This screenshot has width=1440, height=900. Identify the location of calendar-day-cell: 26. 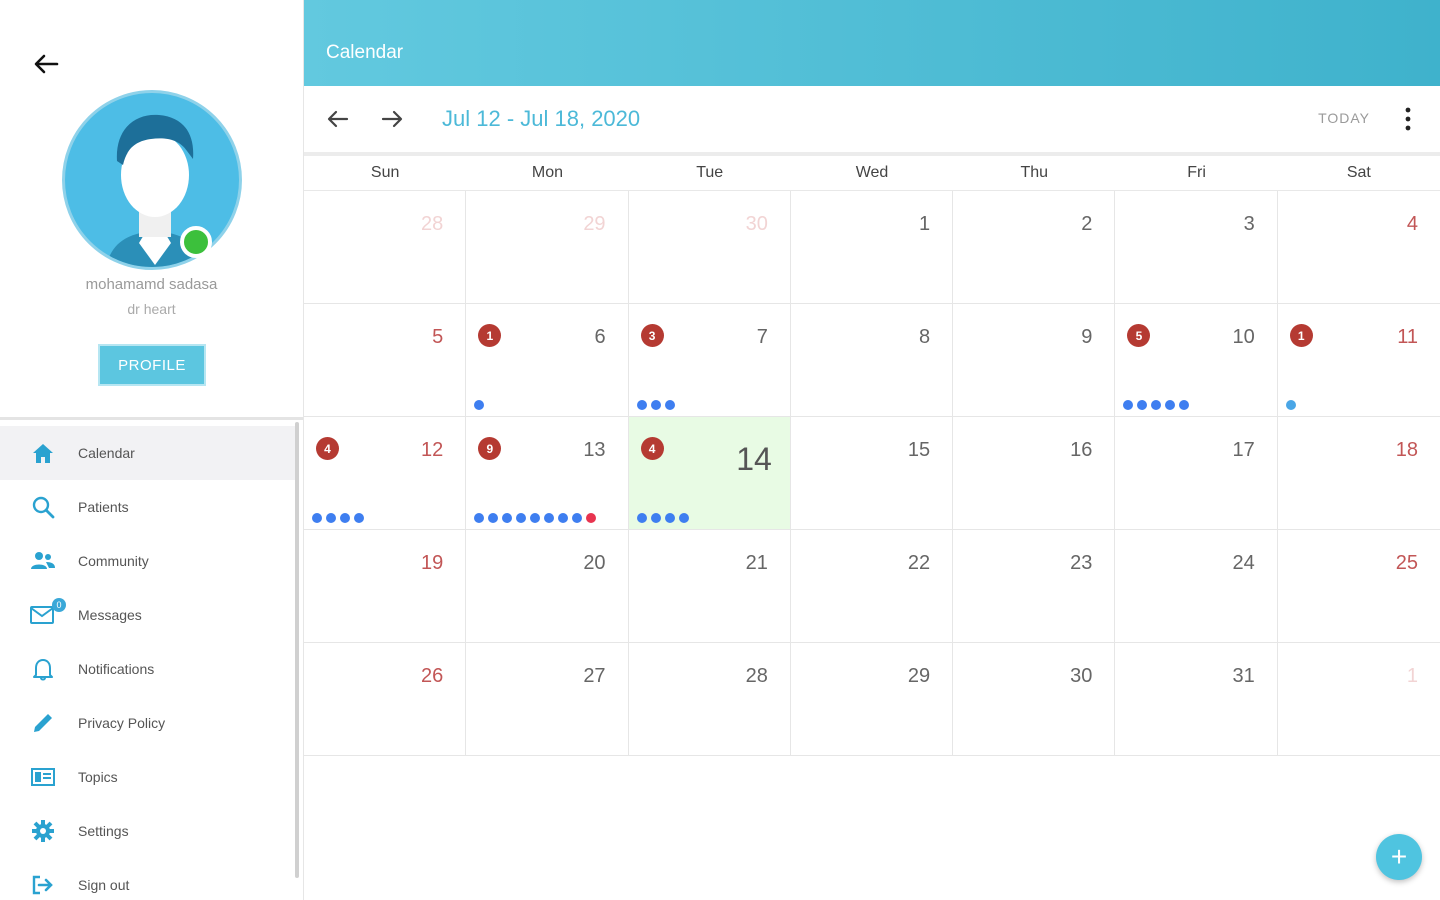
(385, 699).